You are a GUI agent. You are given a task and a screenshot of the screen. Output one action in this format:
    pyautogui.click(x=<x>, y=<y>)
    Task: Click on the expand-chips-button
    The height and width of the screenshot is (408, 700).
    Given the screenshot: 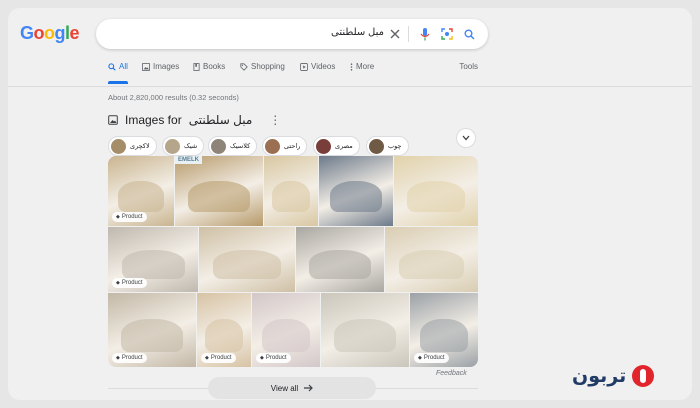 What is the action you would take?
    pyautogui.click(x=466, y=138)
    